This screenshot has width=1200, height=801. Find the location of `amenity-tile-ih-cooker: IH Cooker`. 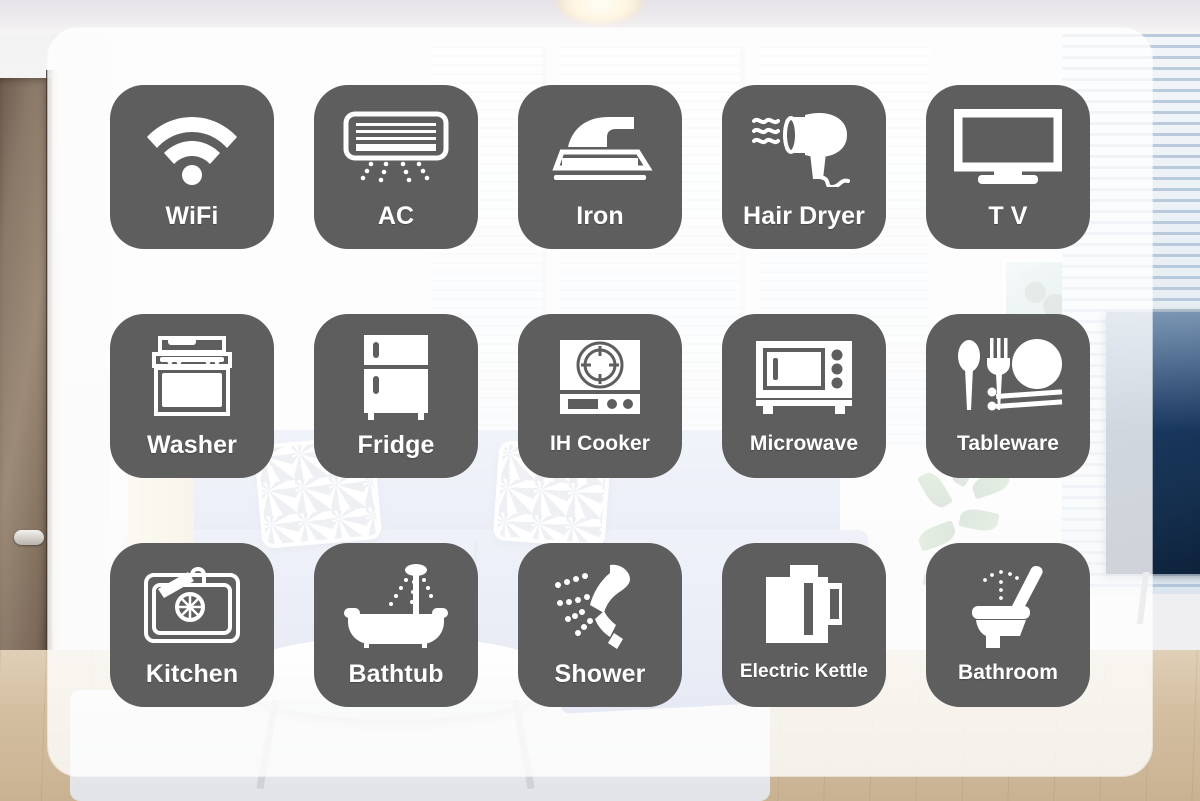

amenity-tile-ih-cooker: IH Cooker is located at coordinates (600, 395).